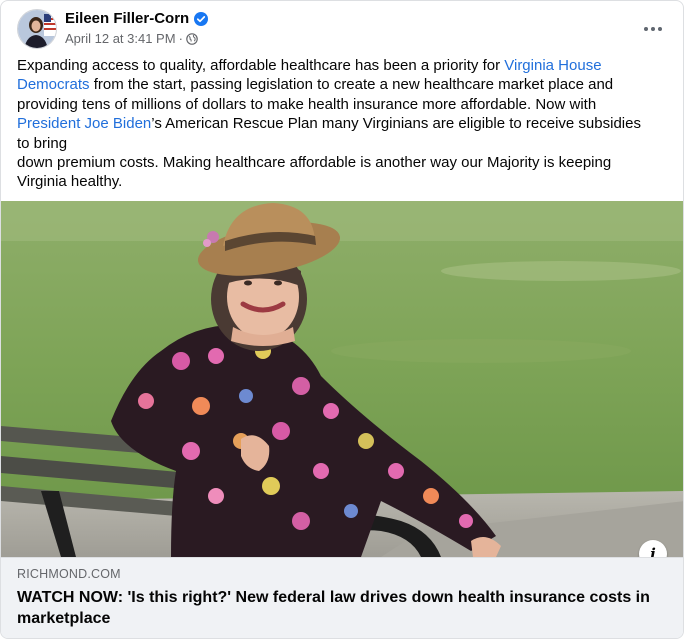  I want to click on post-meta: April 12 at 3:41 PM ·, so click(131, 38).